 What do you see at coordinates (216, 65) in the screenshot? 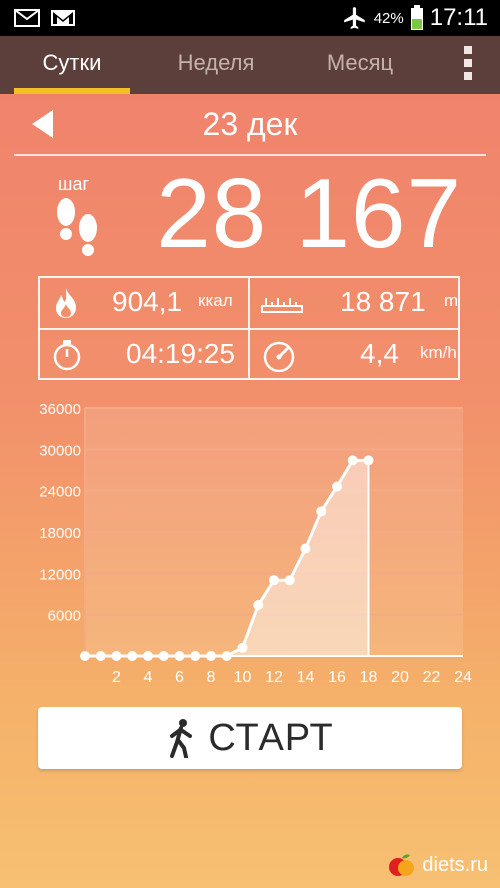
I see `tab-week: Неделя` at bounding box center [216, 65].